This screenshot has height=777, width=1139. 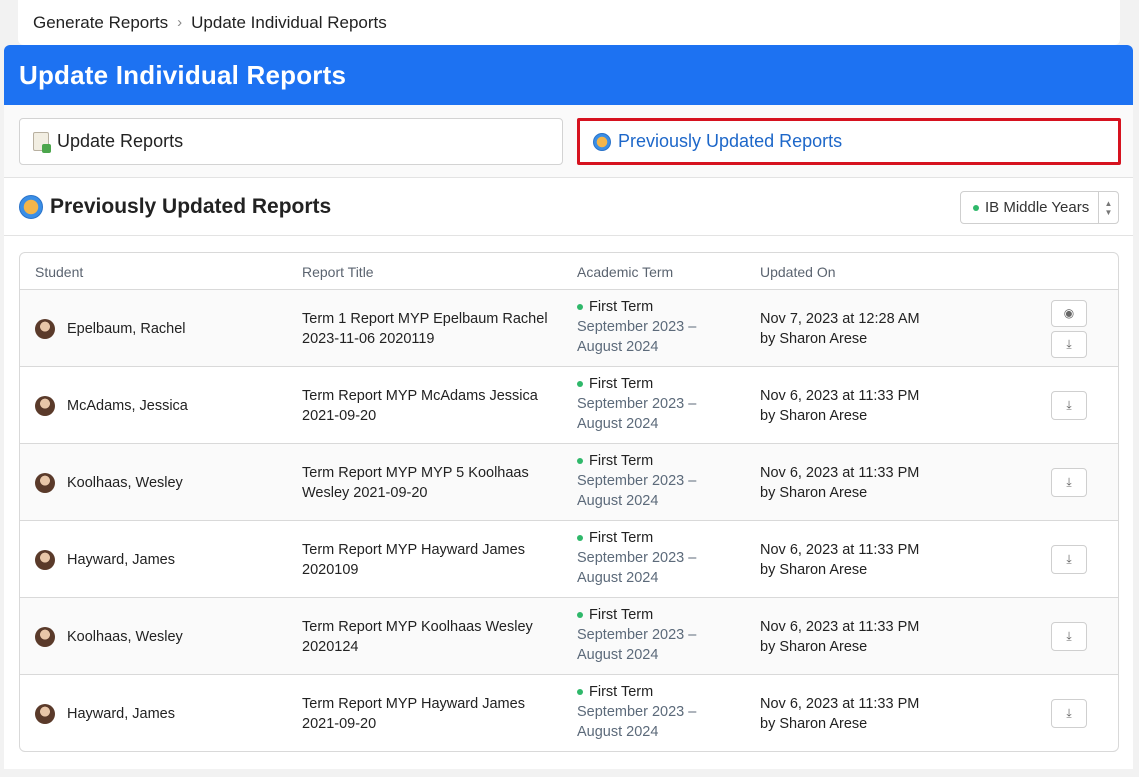 I want to click on report-title-line: Term Report MYP McAdams Jessica, so click(x=420, y=395).